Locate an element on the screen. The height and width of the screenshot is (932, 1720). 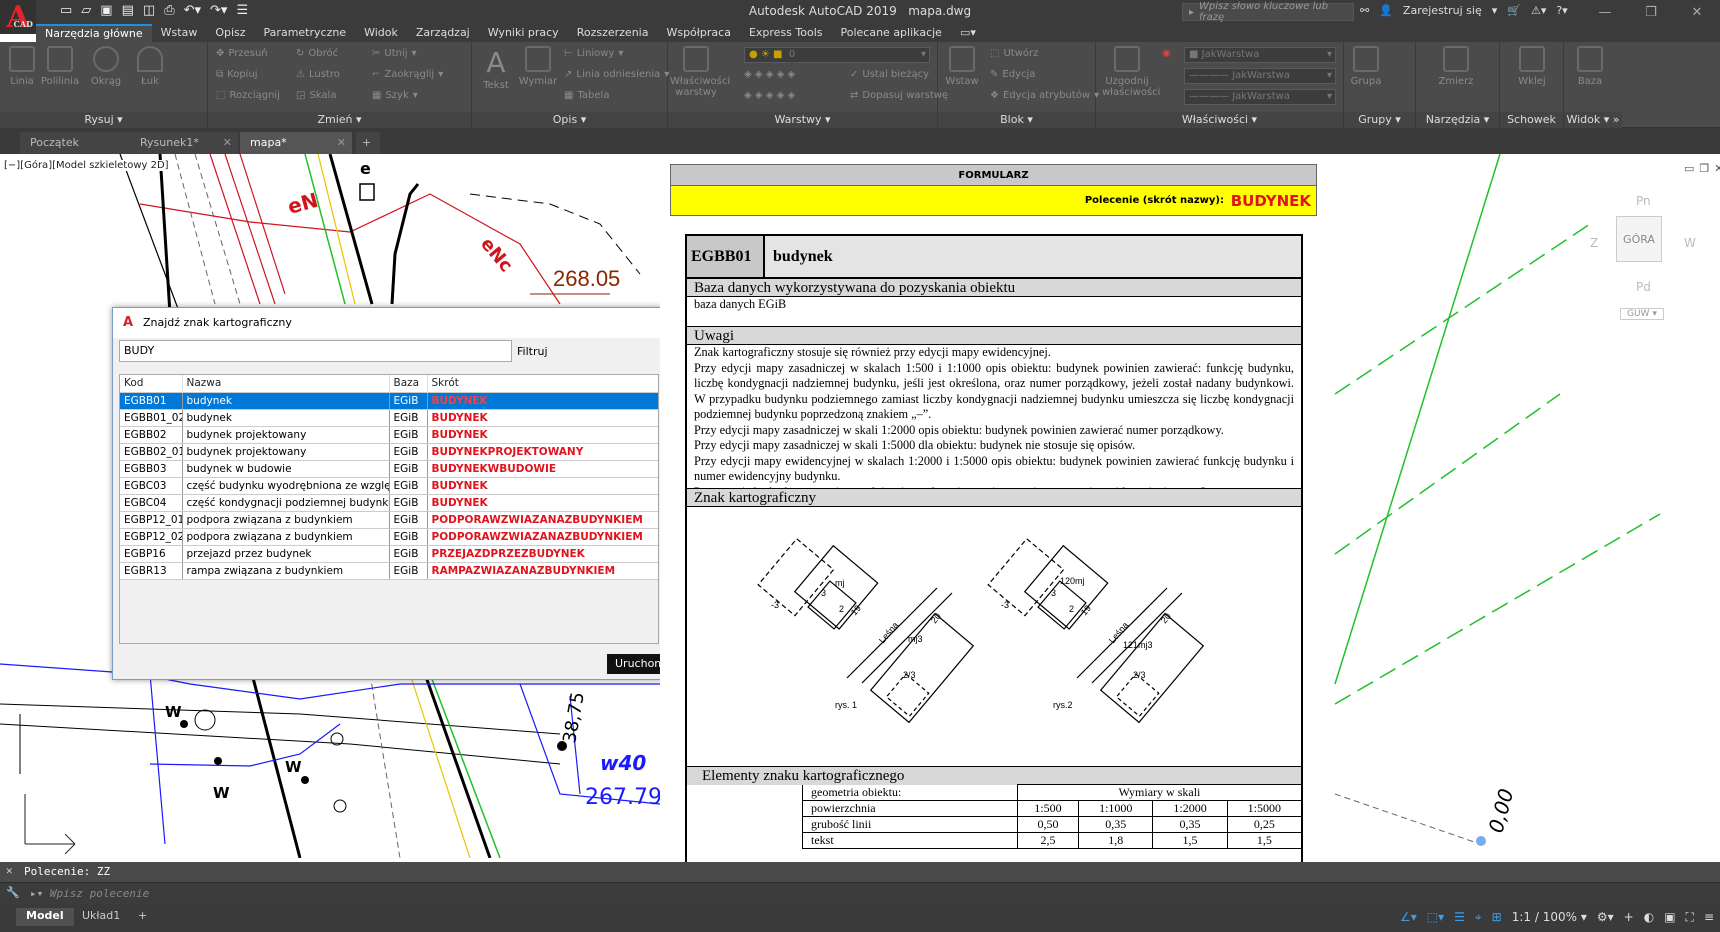
minimize-icon: — is located at coordinates (1605, 12).